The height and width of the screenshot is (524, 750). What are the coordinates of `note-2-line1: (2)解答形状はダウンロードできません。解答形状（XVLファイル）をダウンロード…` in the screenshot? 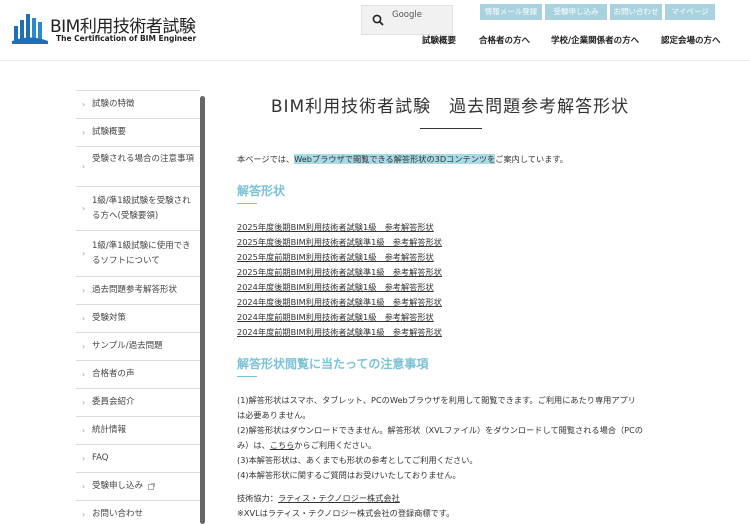 It's located at (440, 430).